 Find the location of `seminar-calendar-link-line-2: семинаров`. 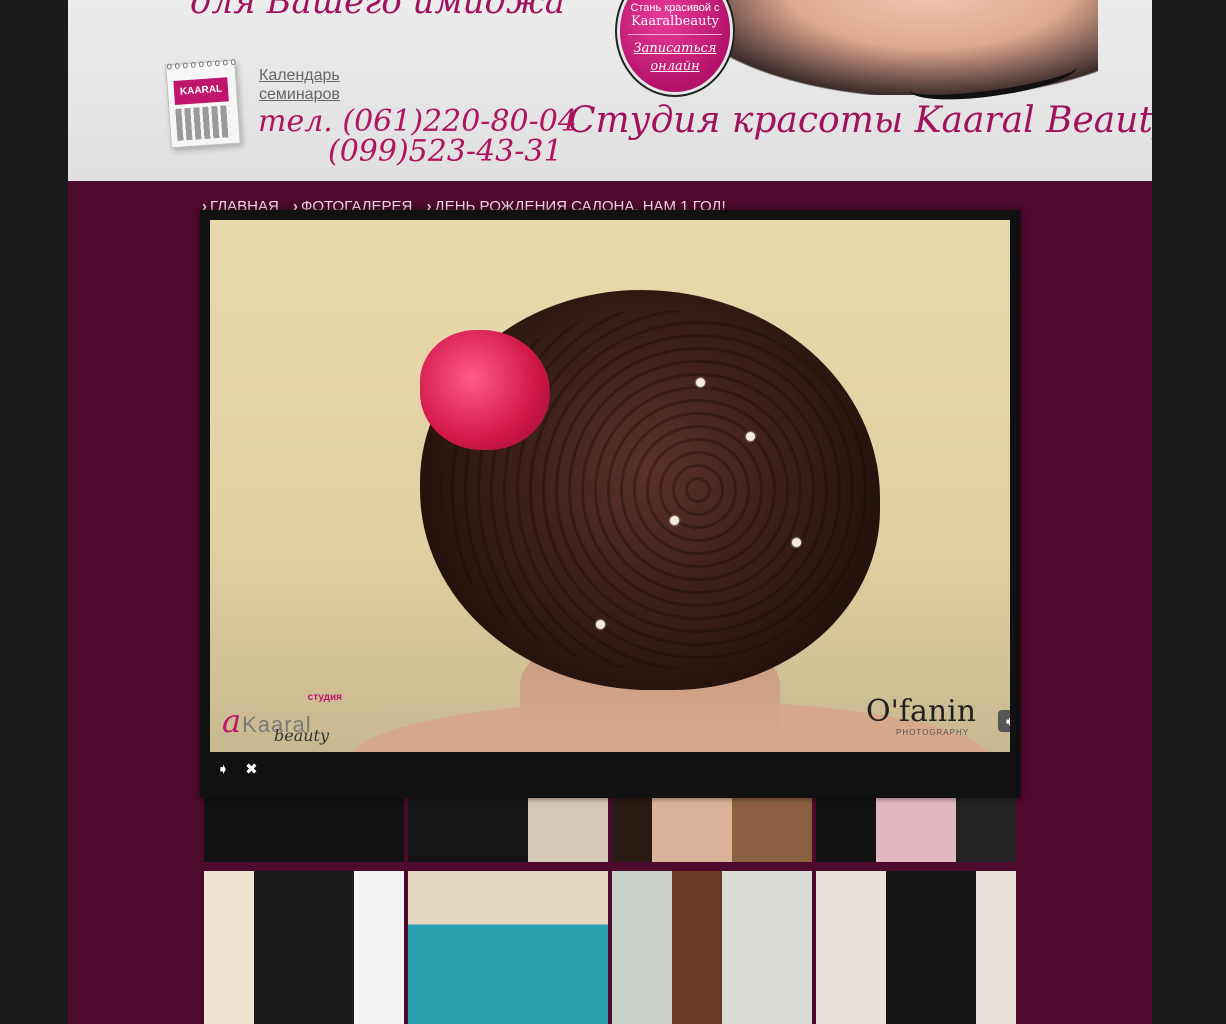

seminar-calendar-link-line-2: семинаров is located at coordinates (299, 94).